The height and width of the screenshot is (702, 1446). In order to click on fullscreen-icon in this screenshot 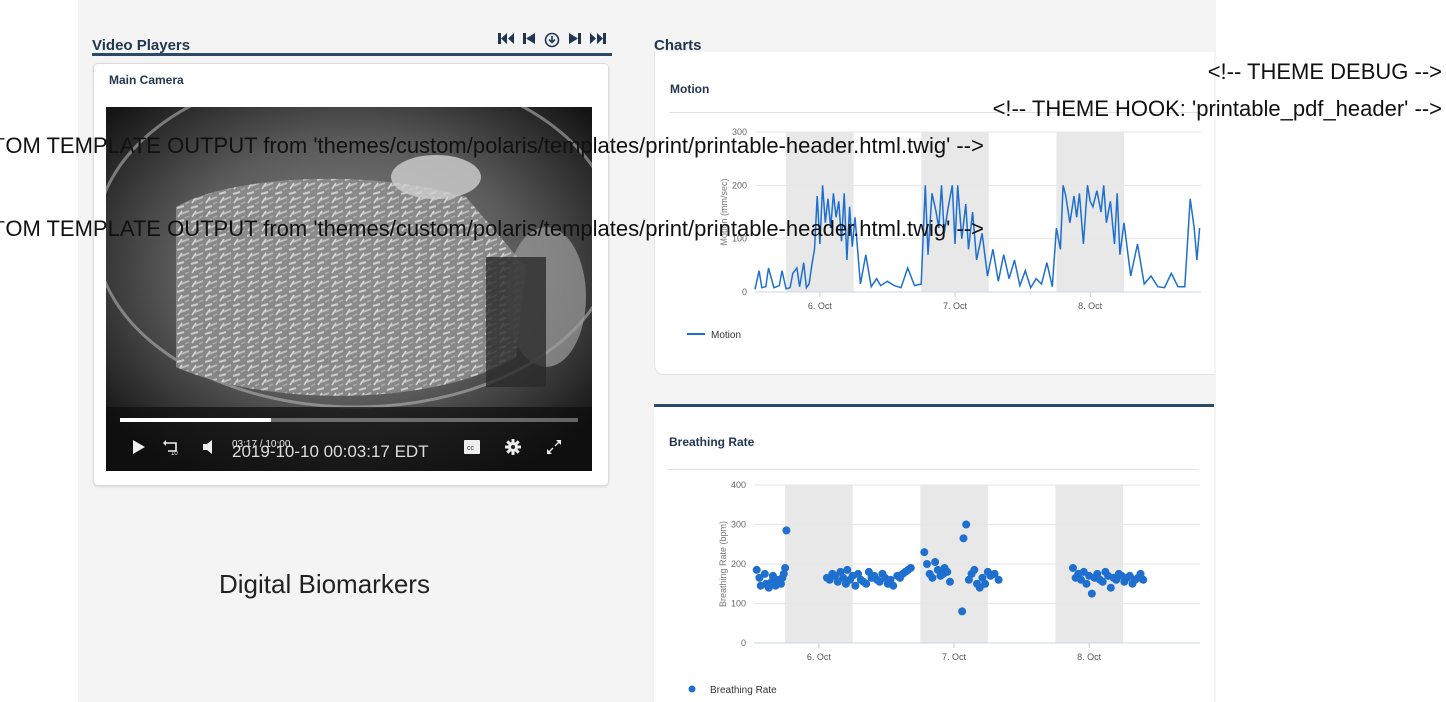, I will do `click(554, 449)`.